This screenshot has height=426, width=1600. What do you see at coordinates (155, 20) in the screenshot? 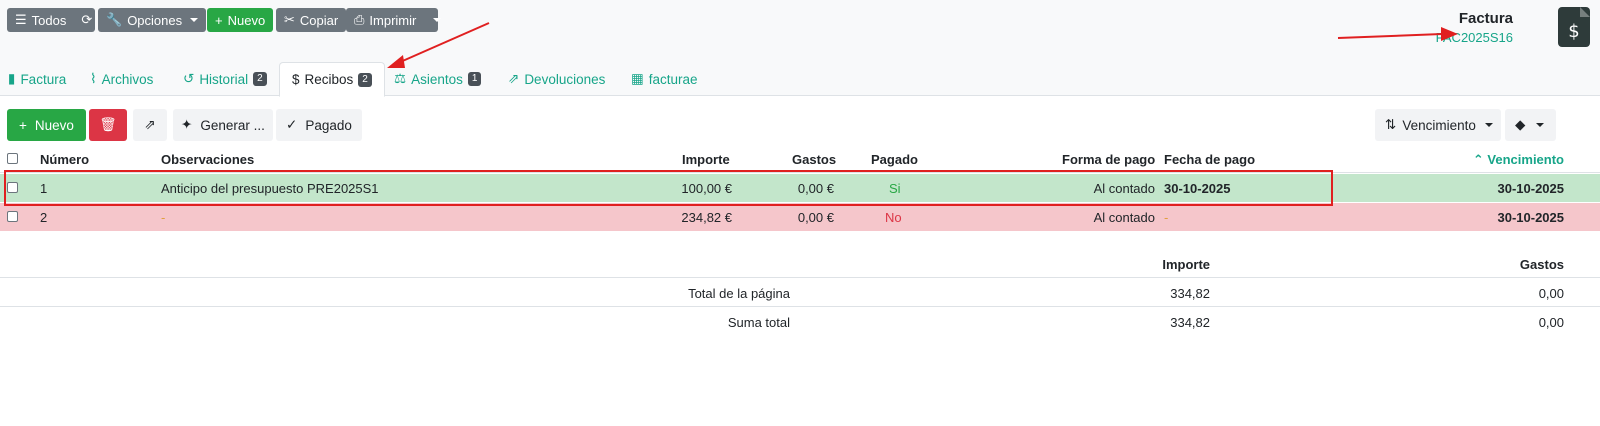
I see `opciones-label: Opciones` at bounding box center [155, 20].